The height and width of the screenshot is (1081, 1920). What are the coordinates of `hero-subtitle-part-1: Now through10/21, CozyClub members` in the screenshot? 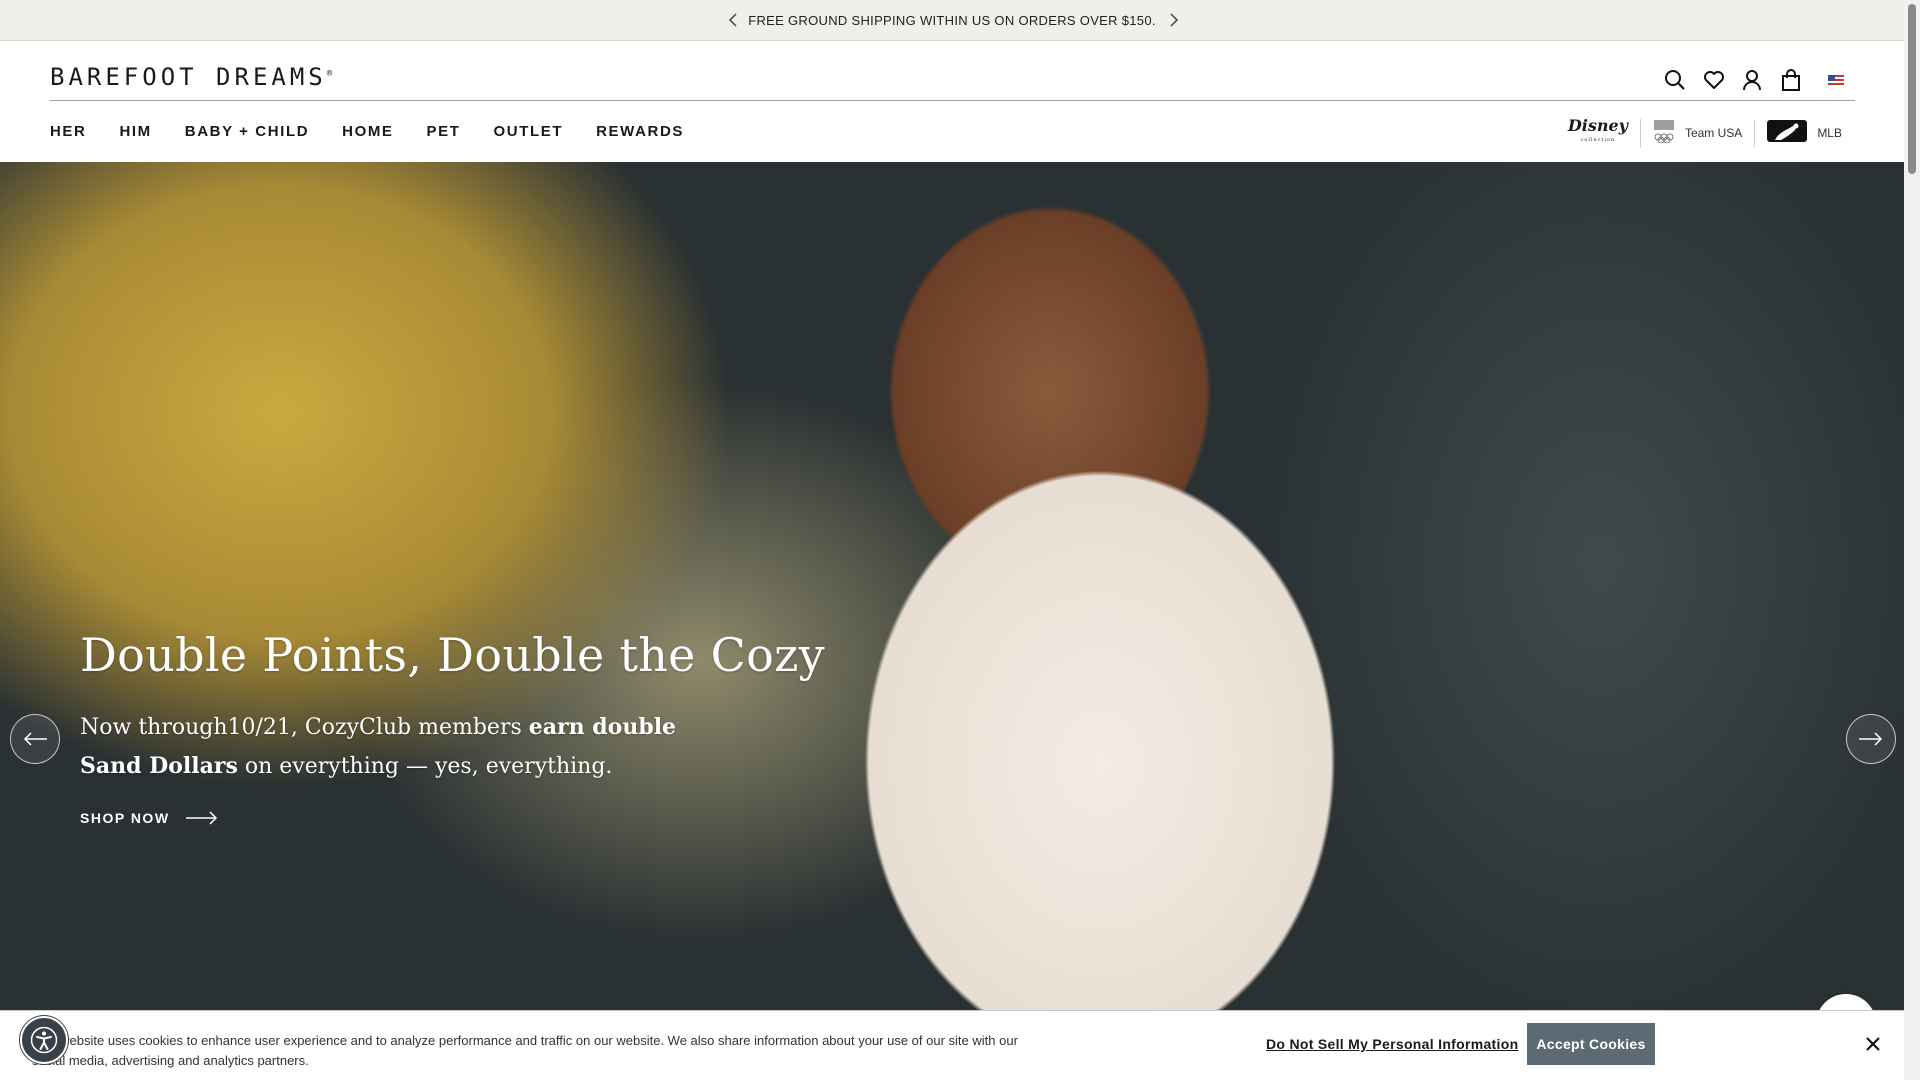 It's located at (304, 727).